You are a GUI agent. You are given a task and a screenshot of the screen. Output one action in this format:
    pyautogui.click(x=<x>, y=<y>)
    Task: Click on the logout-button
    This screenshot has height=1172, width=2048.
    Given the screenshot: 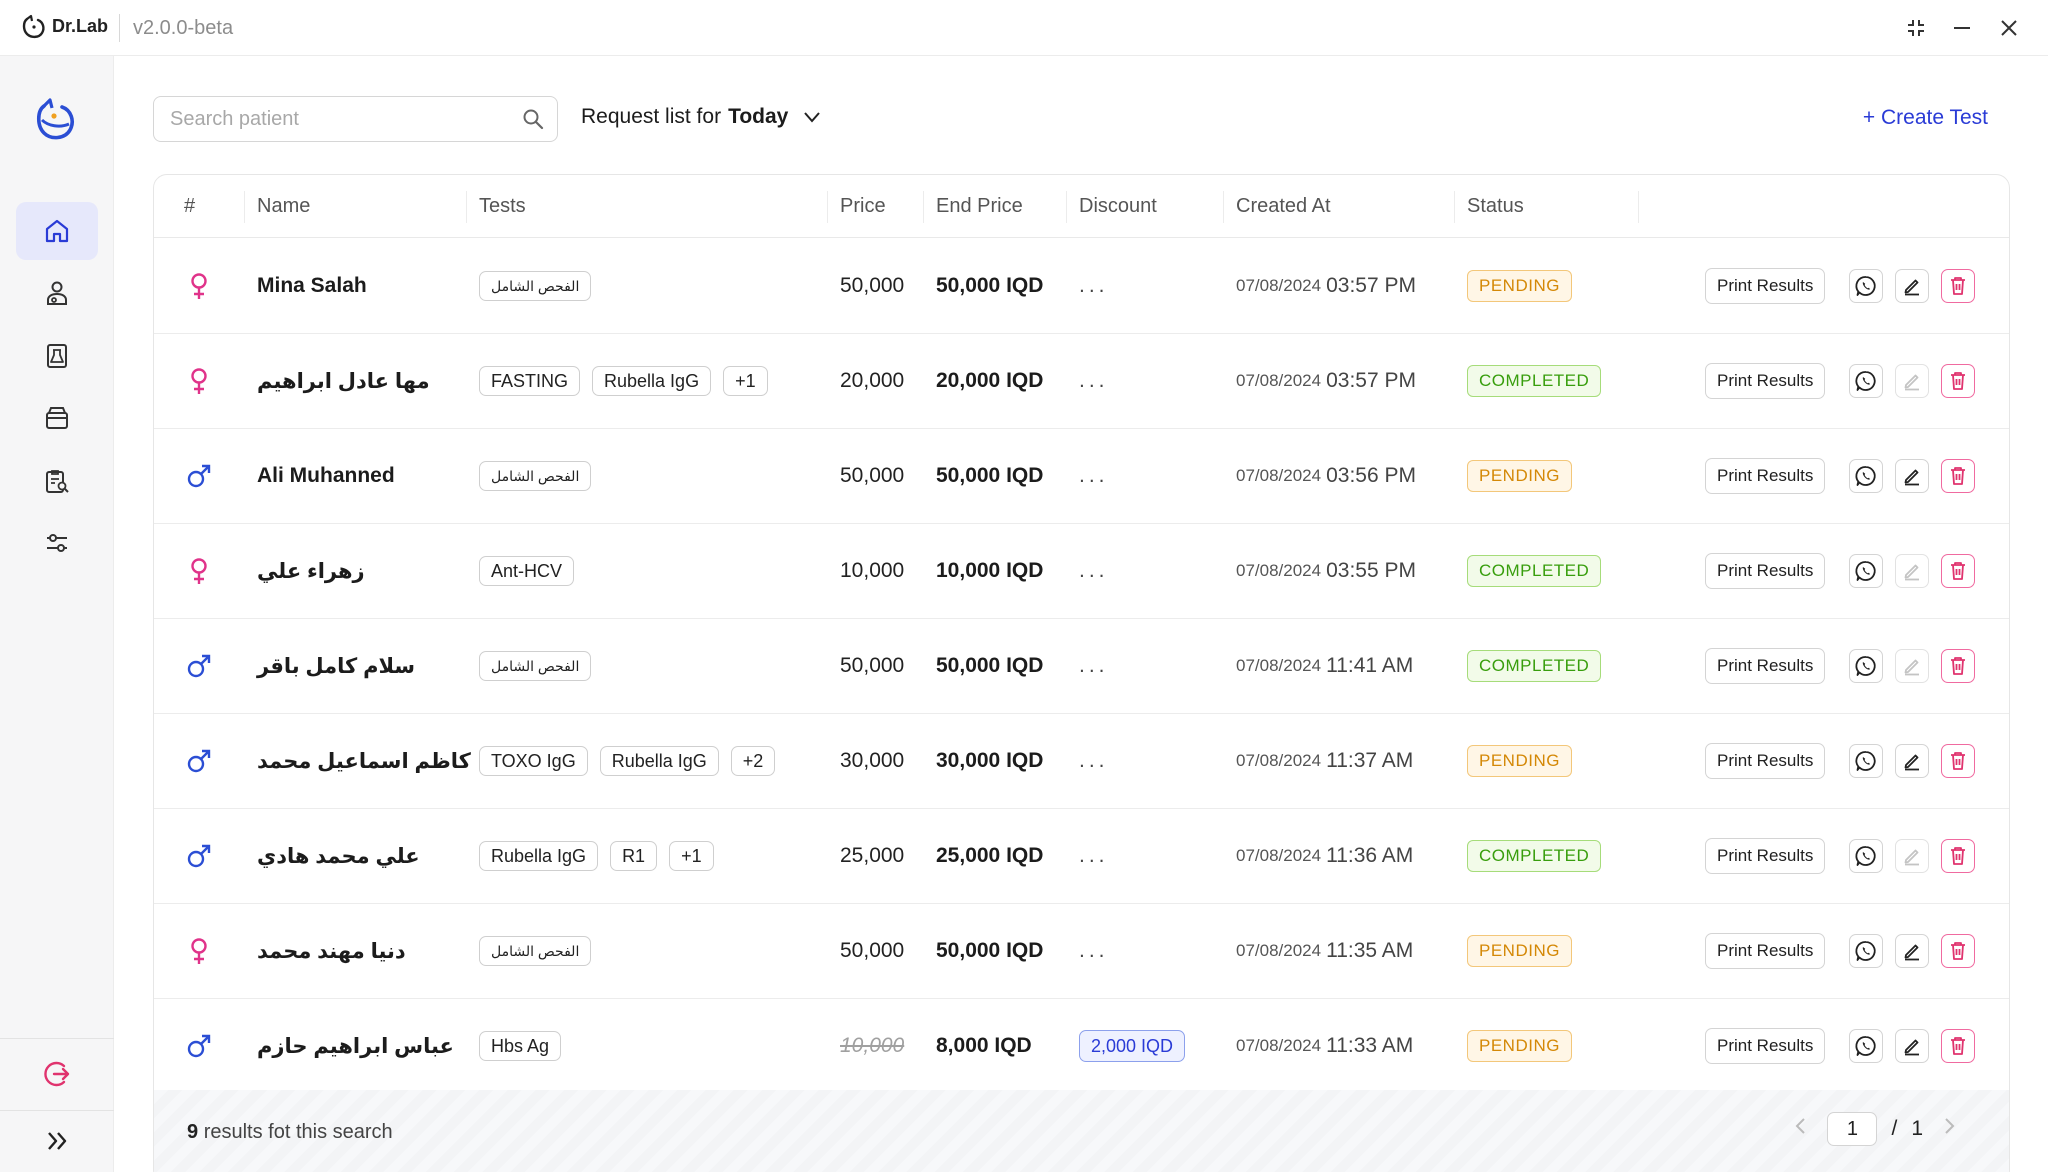 What is the action you would take?
    pyautogui.click(x=57, y=1074)
    